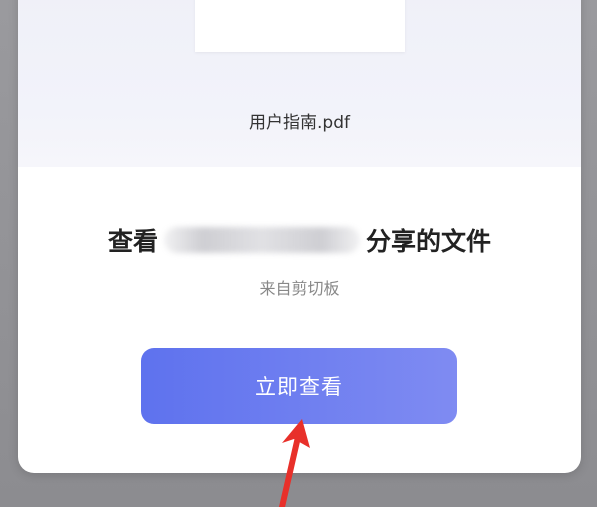 Image resolution: width=597 pixels, height=507 pixels. What do you see at coordinates (429, 241) in the screenshot?
I see `share-title-suffix: 分享的文件` at bounding box center [429, 241].